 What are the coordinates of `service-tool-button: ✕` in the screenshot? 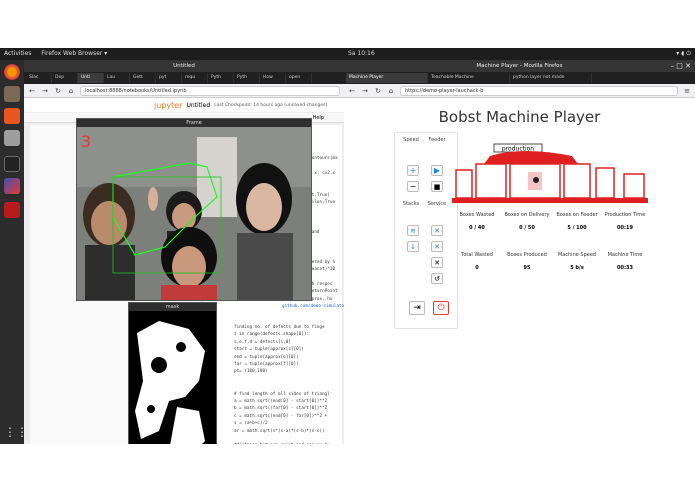 It's located at (437, 230).